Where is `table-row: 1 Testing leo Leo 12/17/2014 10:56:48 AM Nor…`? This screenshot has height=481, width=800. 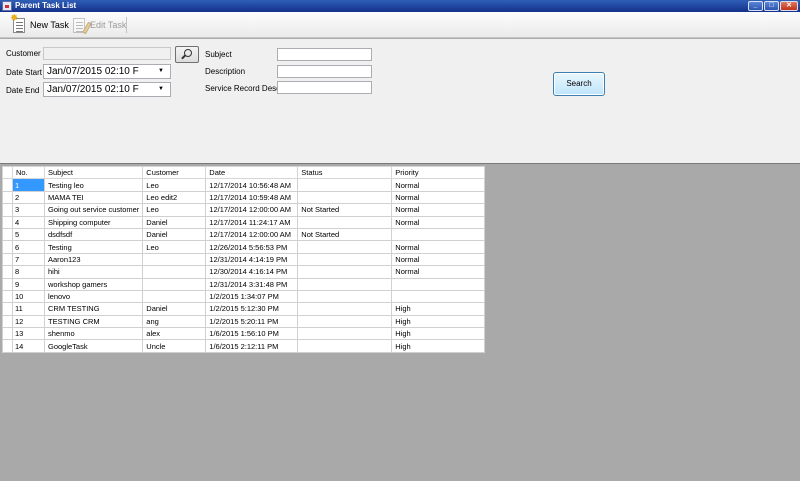 table-row: 1 Testing leo Leo 12/17/2014 10:56:48 AM Nor… is located at coordinates (244, 185).